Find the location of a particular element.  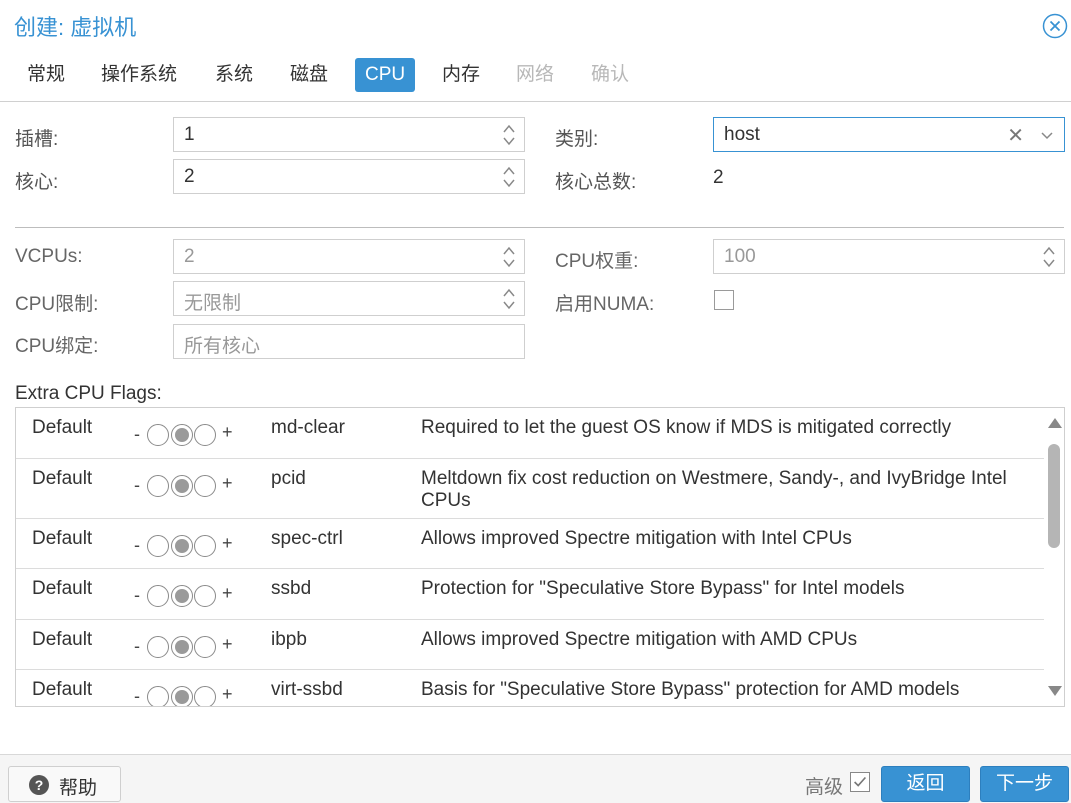

section-divider is located at coordinates (539, 227).